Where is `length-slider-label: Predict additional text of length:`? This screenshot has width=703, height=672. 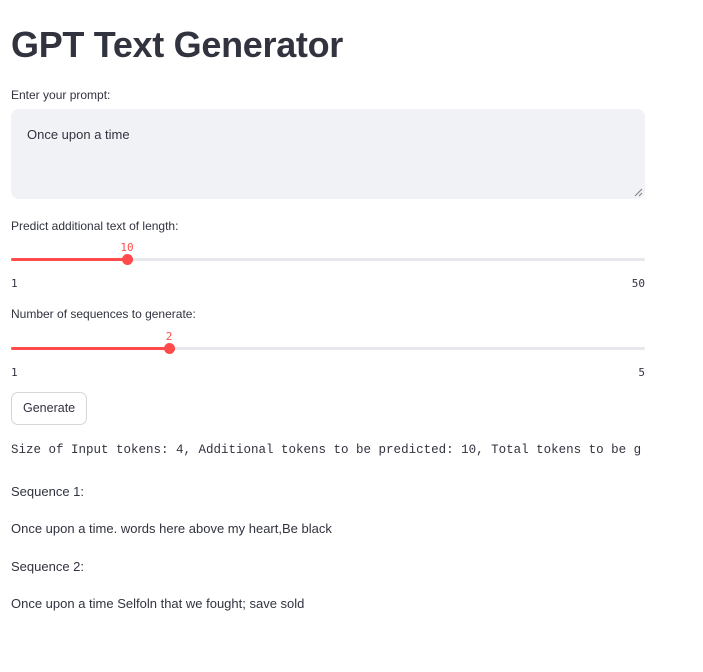
length-slider-label: Predict additional text of length: is located at coordinates (95, 226).